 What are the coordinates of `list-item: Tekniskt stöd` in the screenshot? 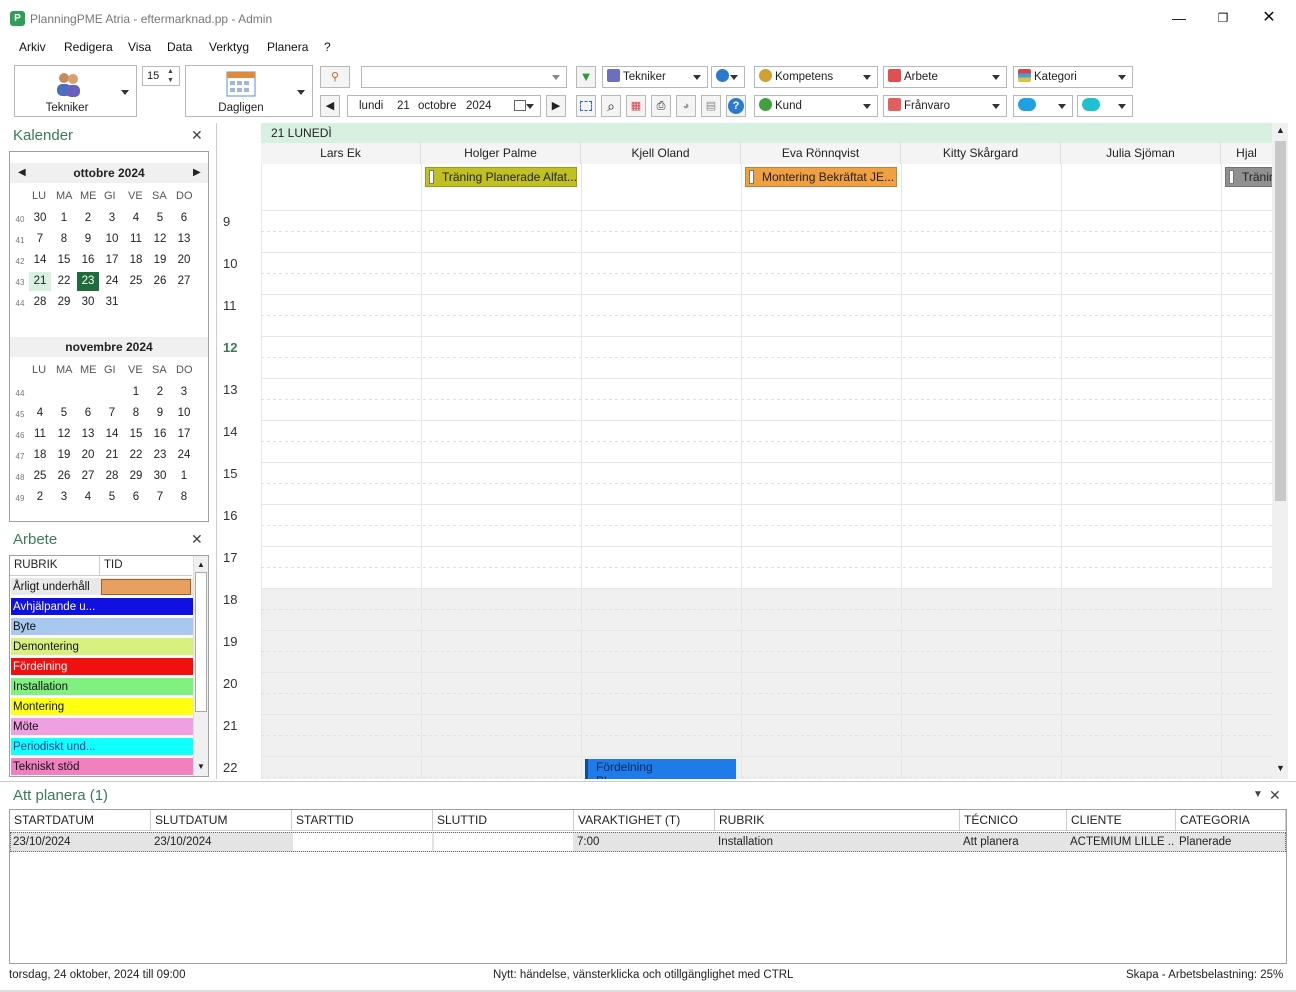 It's located at (102, 767).